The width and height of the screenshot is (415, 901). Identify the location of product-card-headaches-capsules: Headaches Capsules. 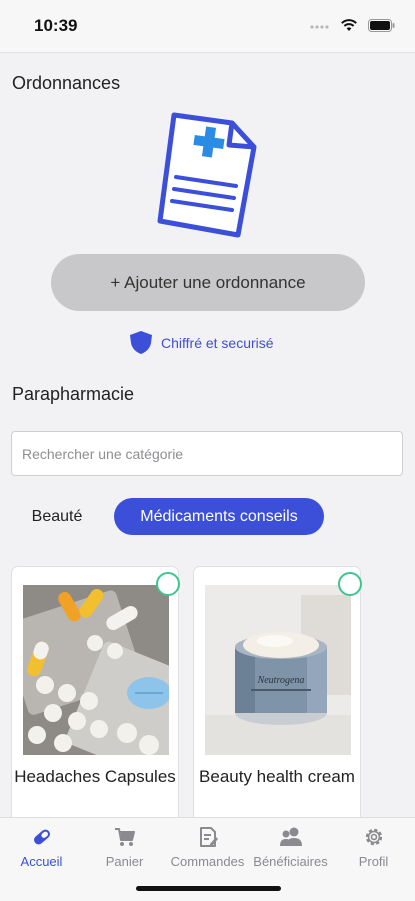
(95, 701).